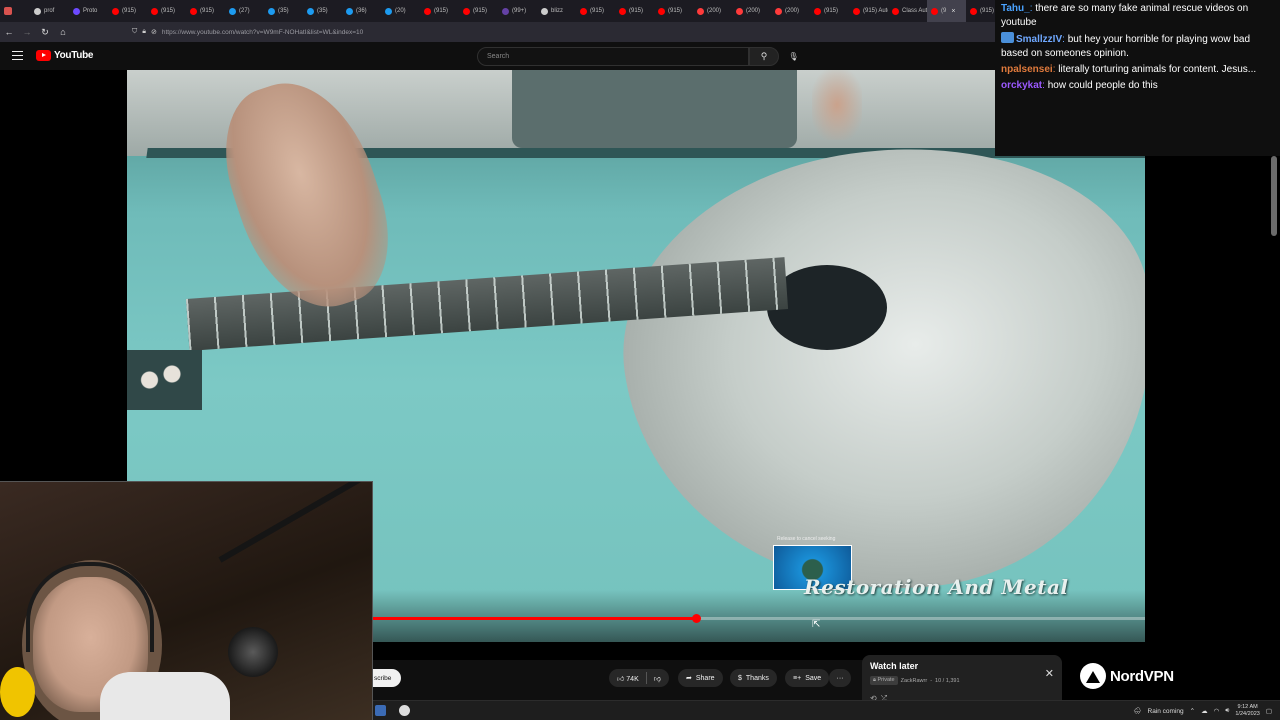 This screenshot has width=1280, height=720. What do you see at coordinates (613, 56) in the screenshot?
I see `search-input: Search` at bounding box center [613, 56].